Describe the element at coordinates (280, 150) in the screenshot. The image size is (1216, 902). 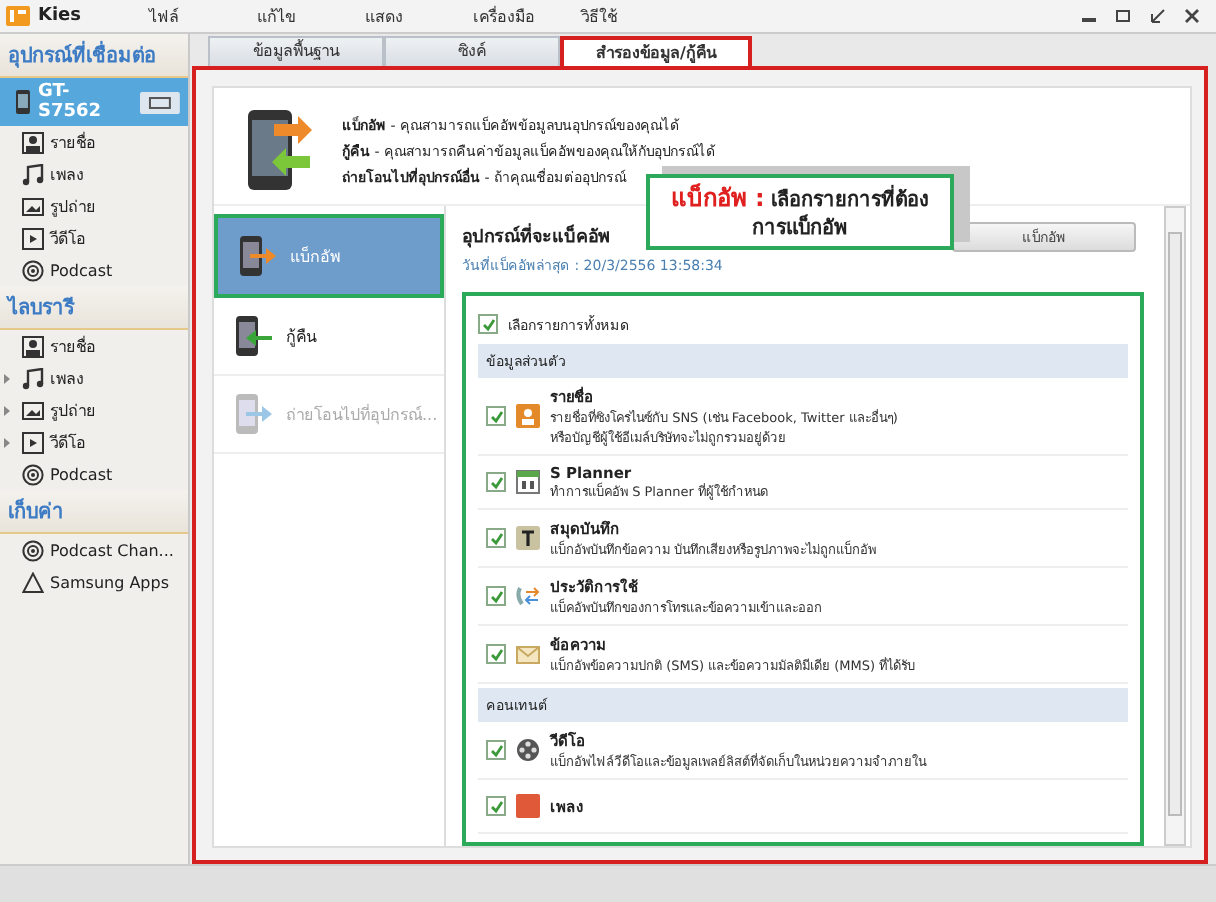
I see `phone-transfer-icon` at that location.